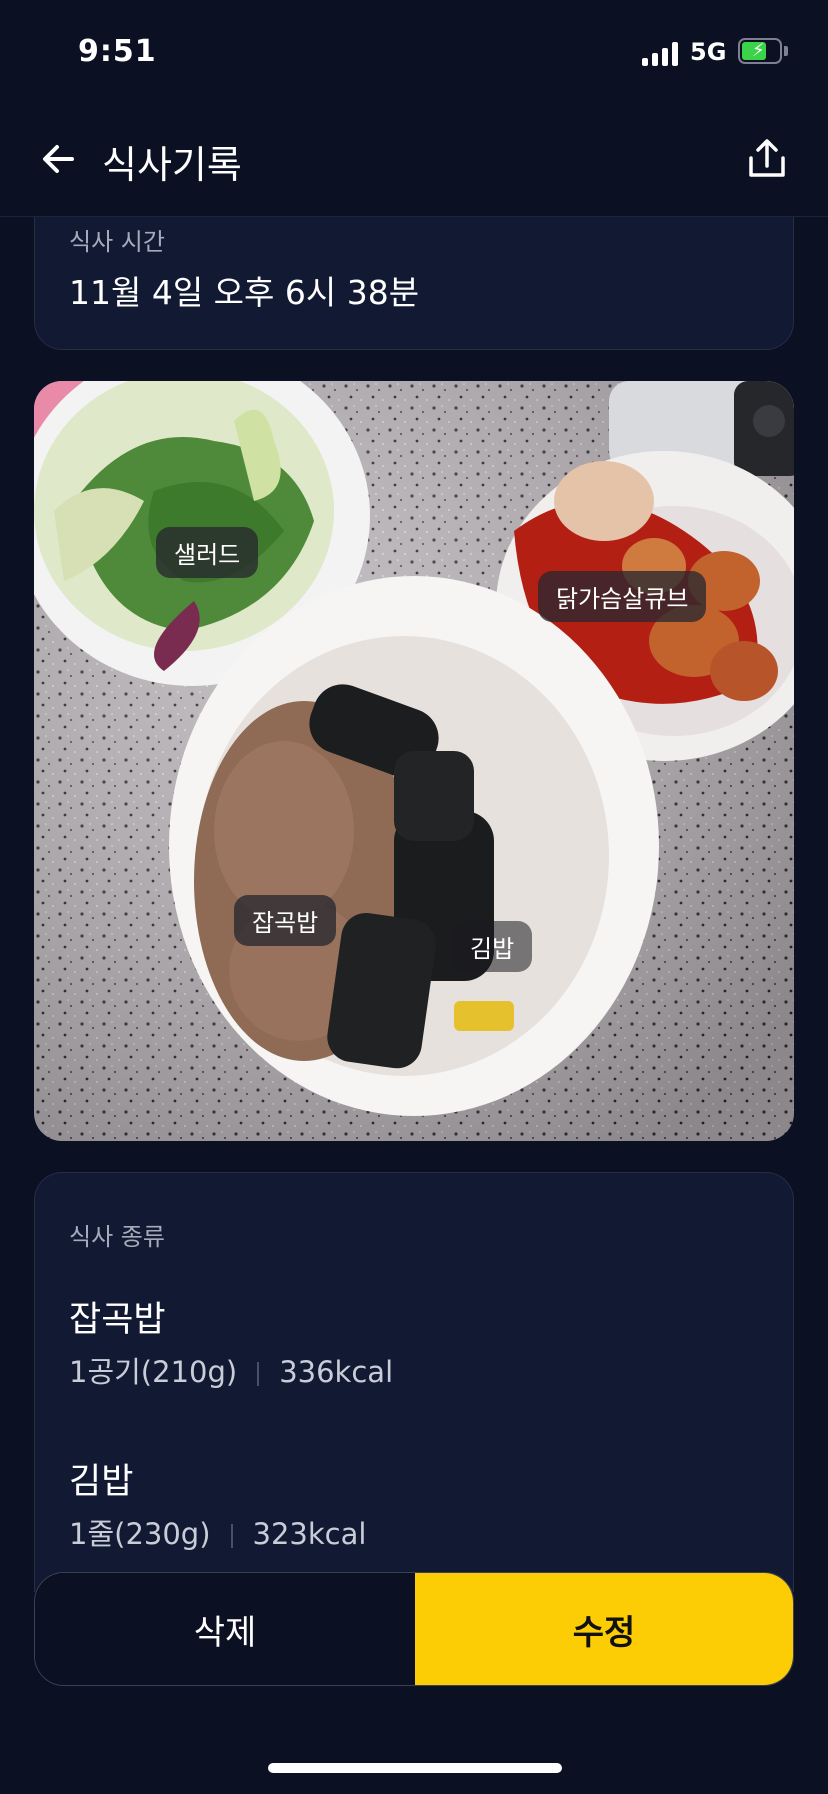 This screenshot has width=828, height=1794. I want to click on network-type: 5G, so click(708, 52).